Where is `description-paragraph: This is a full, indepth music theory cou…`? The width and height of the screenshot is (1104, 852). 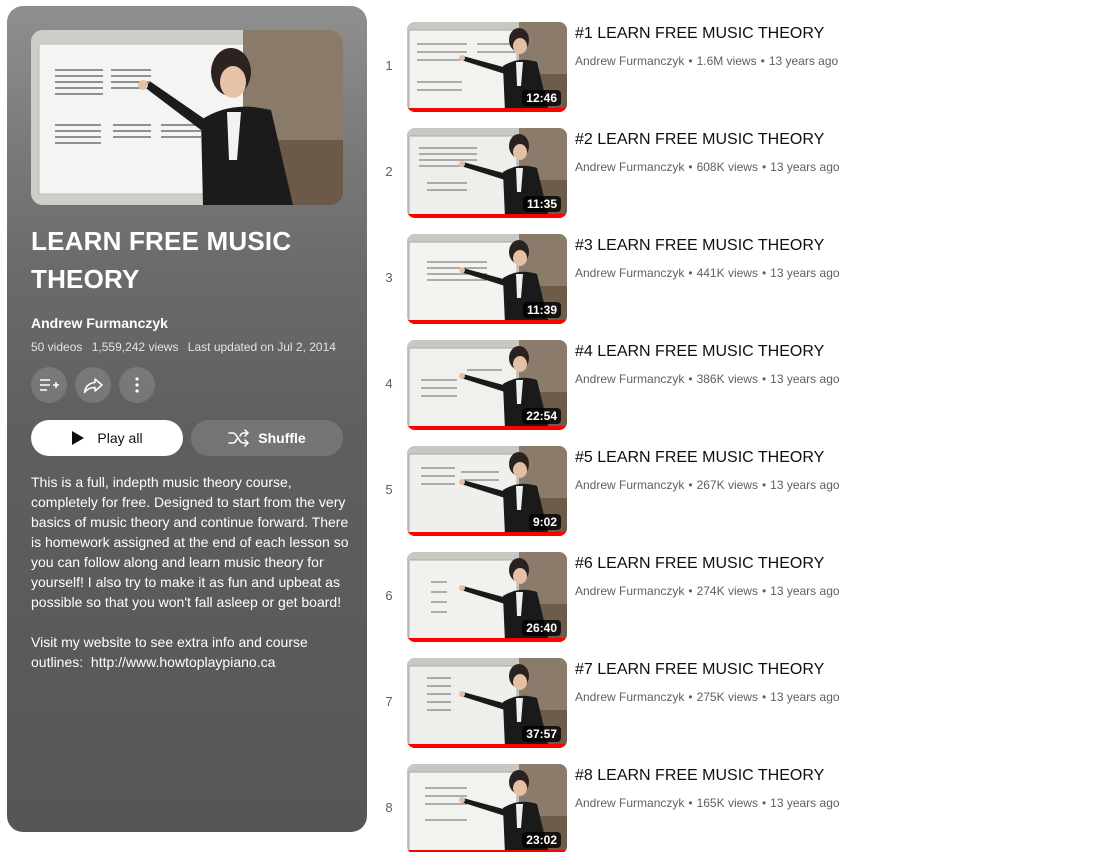
description-paragraph: This is a full, indepth music theory cou… is located at coordinates (192, 542).